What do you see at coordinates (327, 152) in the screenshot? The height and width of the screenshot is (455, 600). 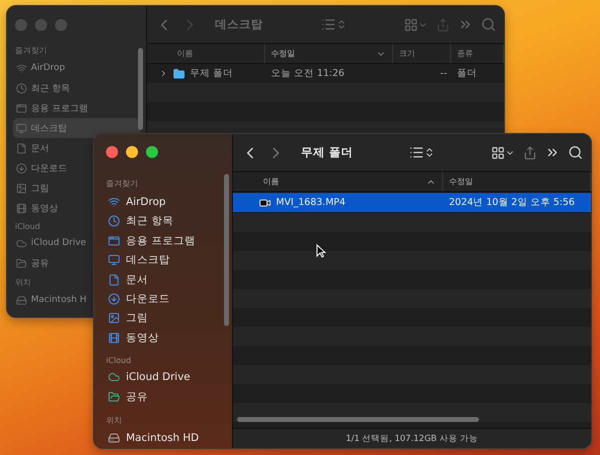 I see `window-title: 무제 폴더` at bounding box center [327, 152].